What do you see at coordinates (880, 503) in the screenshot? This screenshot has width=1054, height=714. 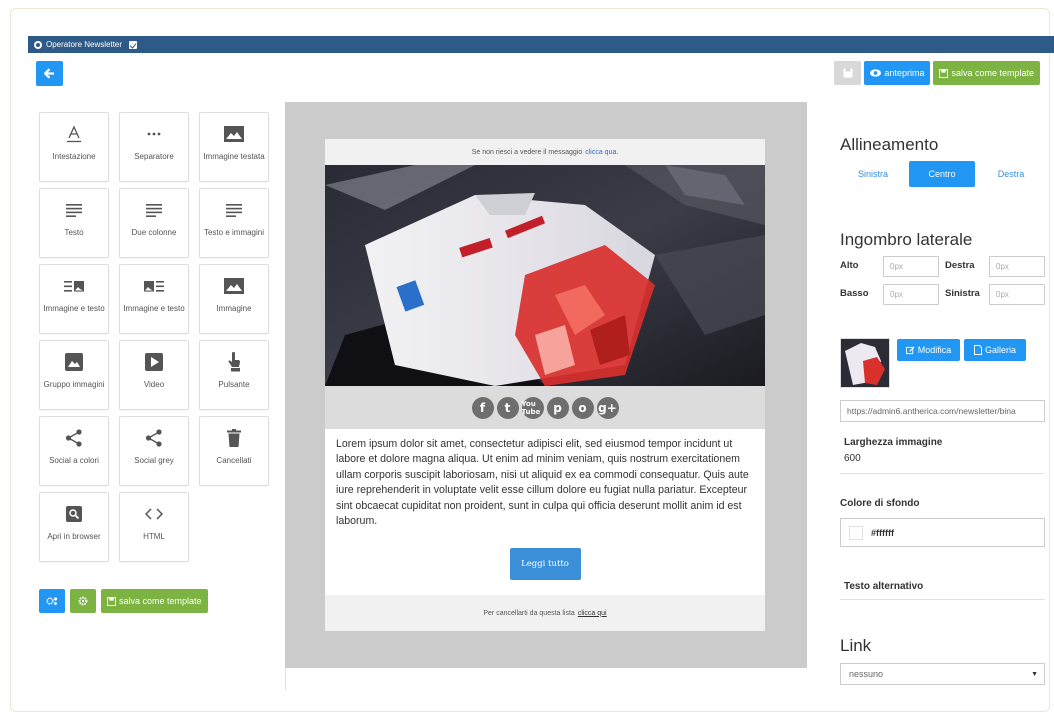 I see `bg-color-label: Colore di sfondo` at bounding box center [880, 503].